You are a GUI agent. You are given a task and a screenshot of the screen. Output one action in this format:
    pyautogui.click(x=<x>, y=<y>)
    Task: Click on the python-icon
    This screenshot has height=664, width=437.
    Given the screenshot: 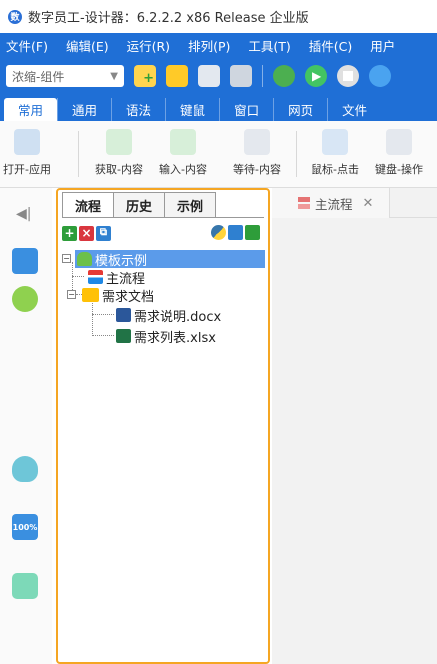 What is the action you would take?
    pyautogui.click(x=218, y=232)
    